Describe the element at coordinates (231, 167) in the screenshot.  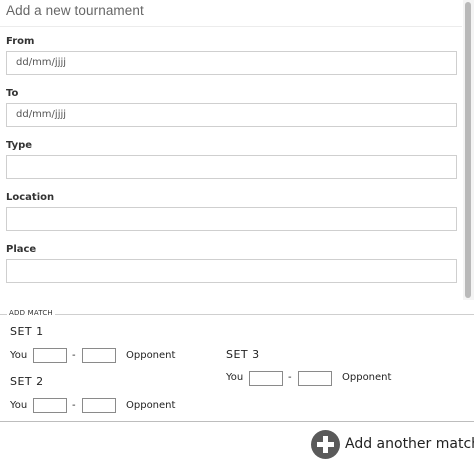
I see `type-input` at that location.